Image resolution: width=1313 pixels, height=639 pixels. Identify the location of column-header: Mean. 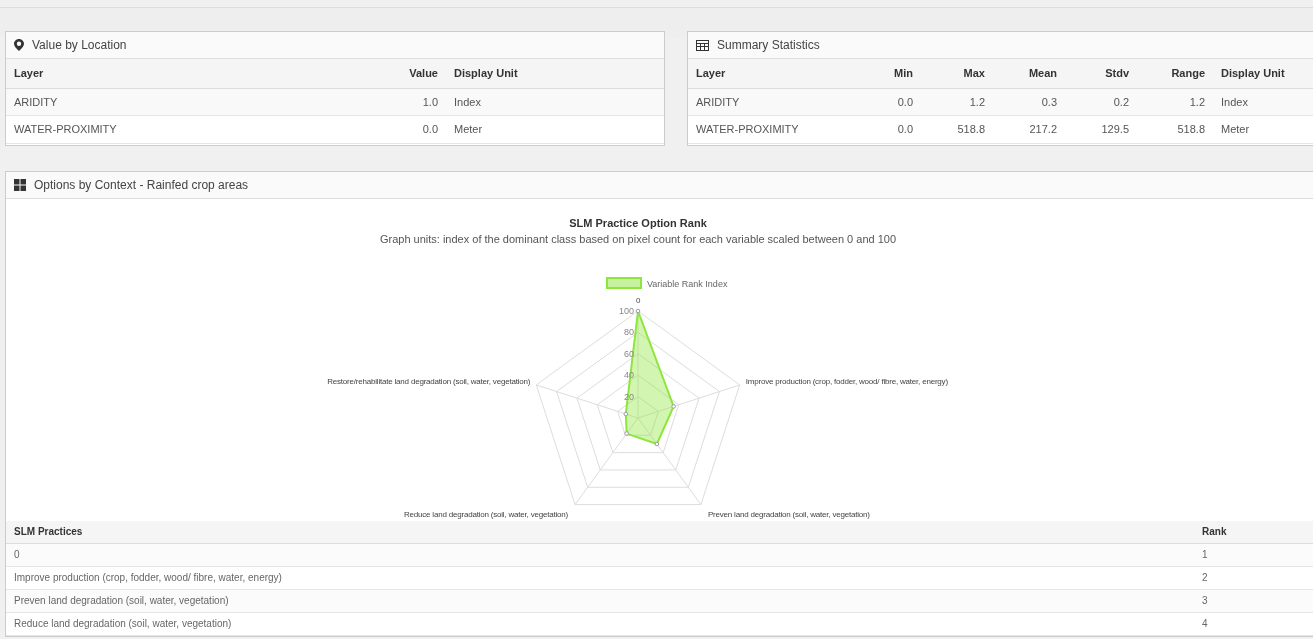
(1029, 73).